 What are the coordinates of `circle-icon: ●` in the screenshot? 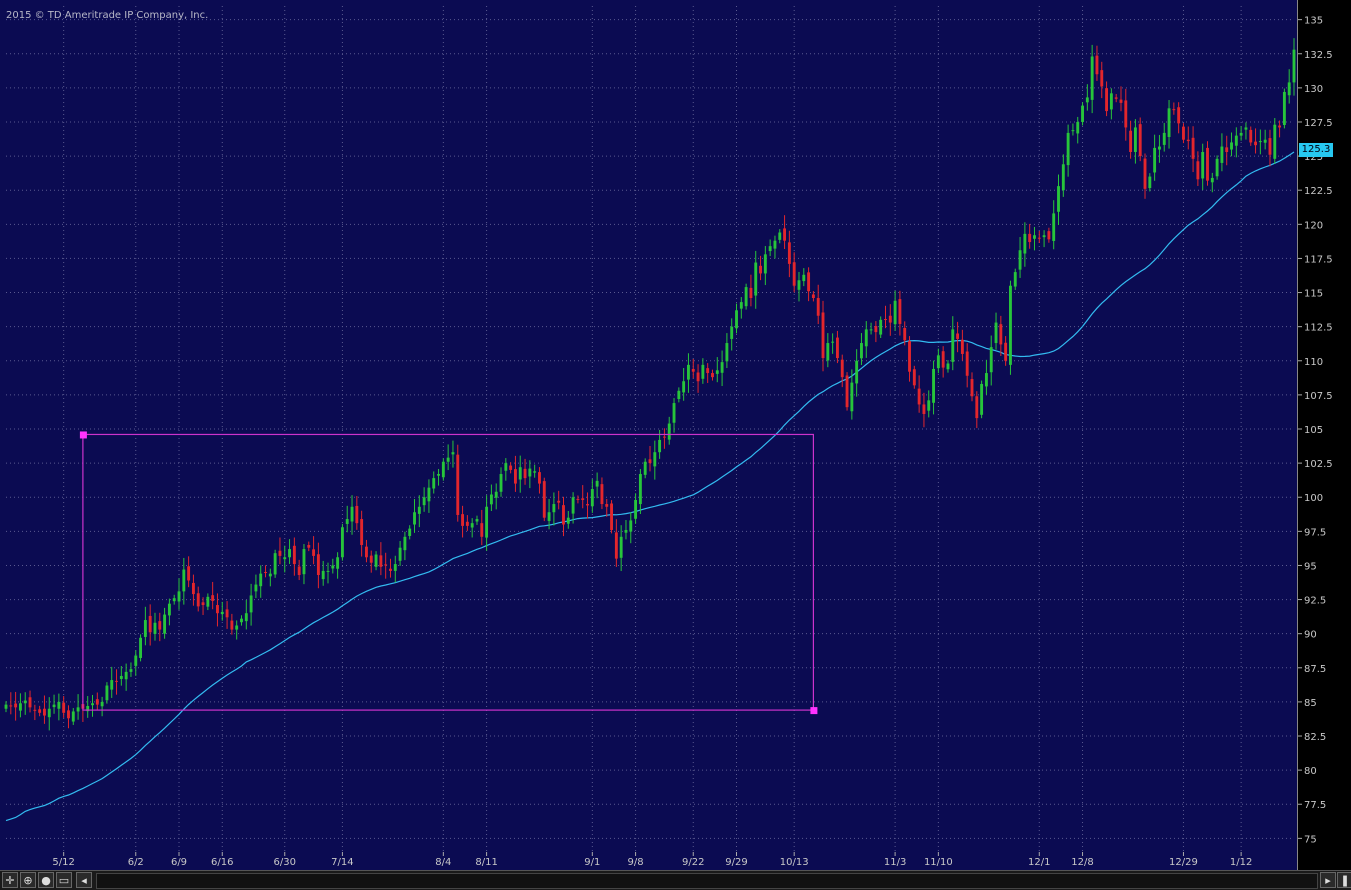 It's located at (46, 880).